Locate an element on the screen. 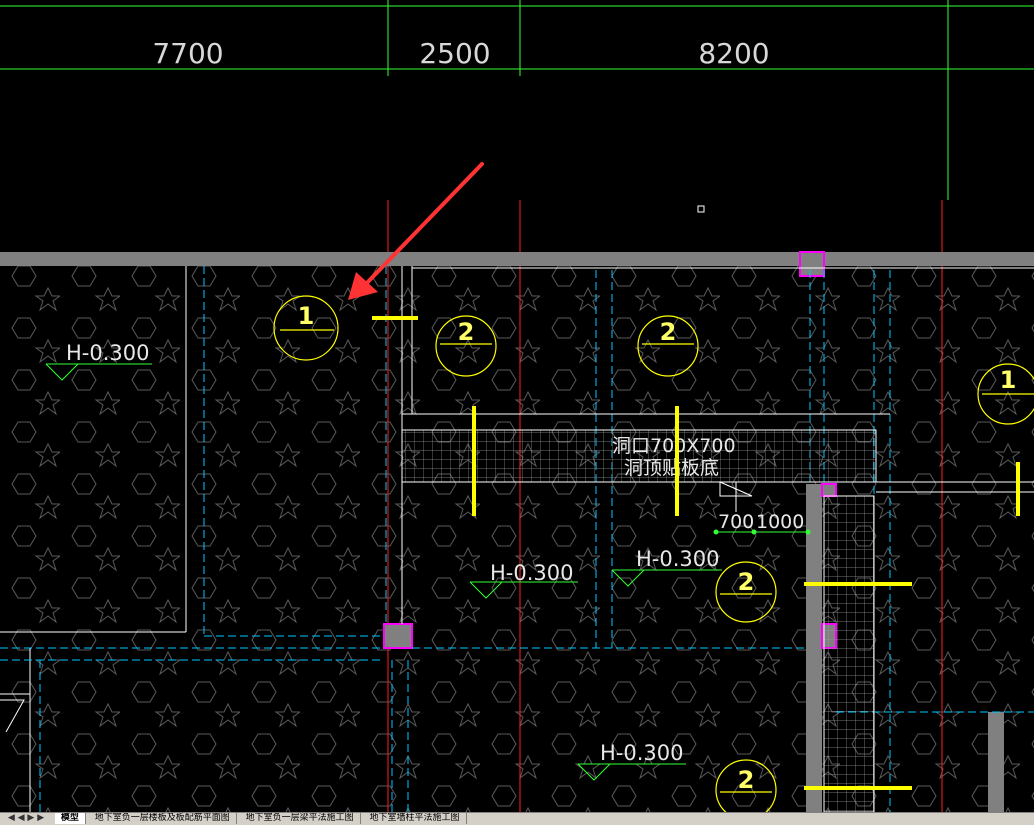 The height and width of the screenshot is (825, 1034). dimension-label-2: 2500 is located at coordinates (454, 53).